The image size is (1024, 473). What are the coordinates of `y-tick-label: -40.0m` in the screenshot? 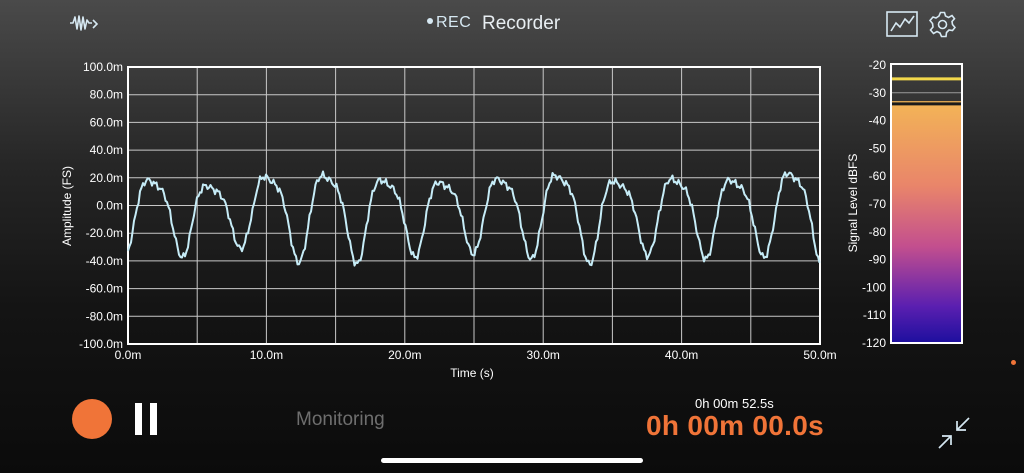 It's located at (104, 261).